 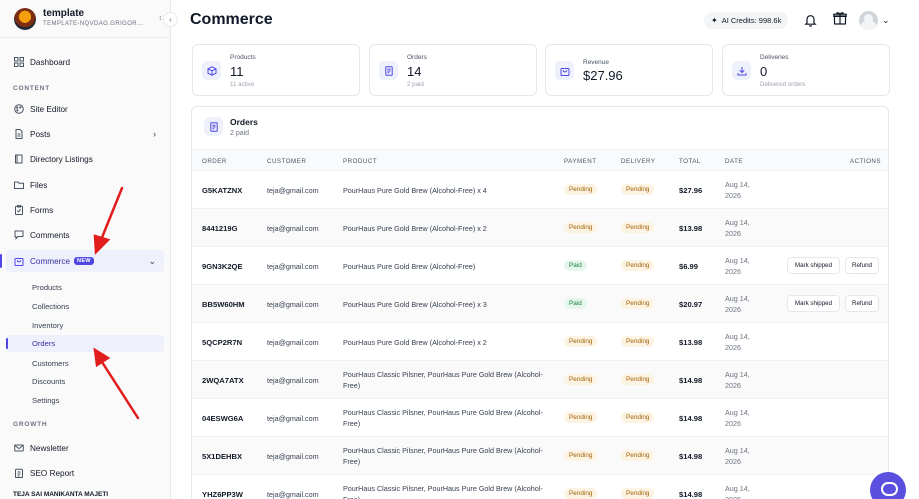 What do you see at coordinates (360, 161) in the screenshot?
I see `column-header-product: PRODUCT` at bounding box center [360, 161].